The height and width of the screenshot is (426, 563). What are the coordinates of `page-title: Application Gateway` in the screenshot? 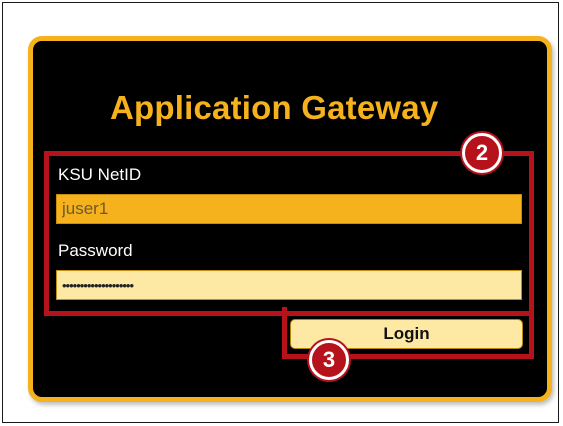 It's located at (274, 107).